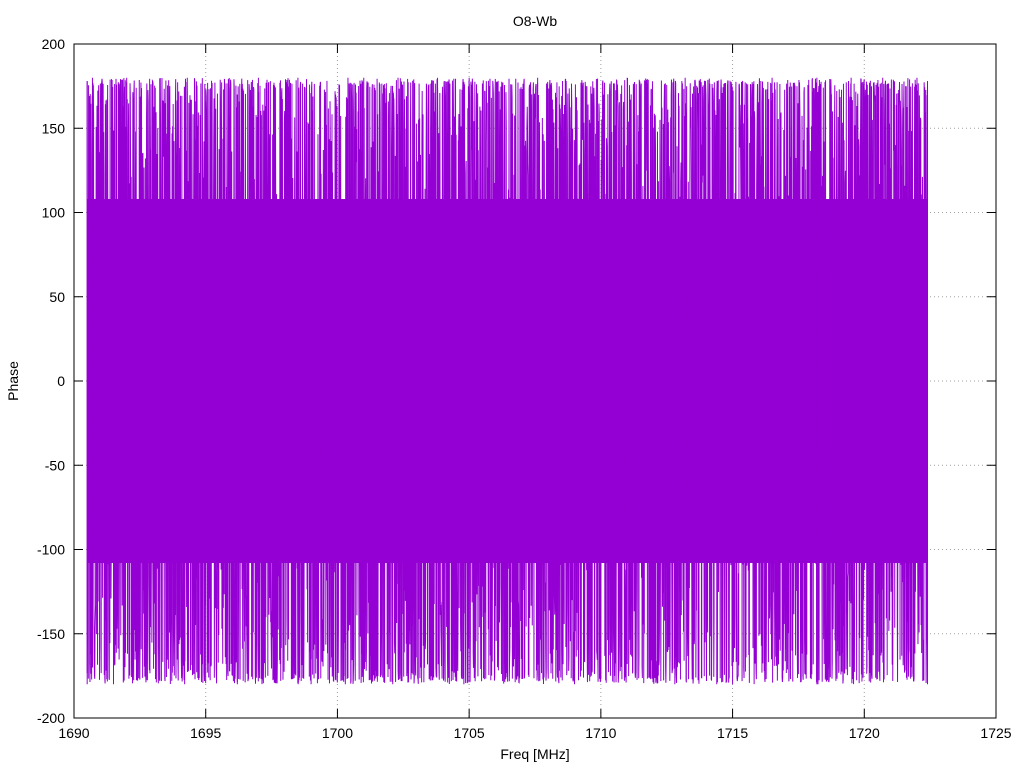 The image size is (1024, 768). What do you see at coordinates (54, 44) in the screenshot?
I see `y-tick-label: 200` at bounding box center [54, 44].